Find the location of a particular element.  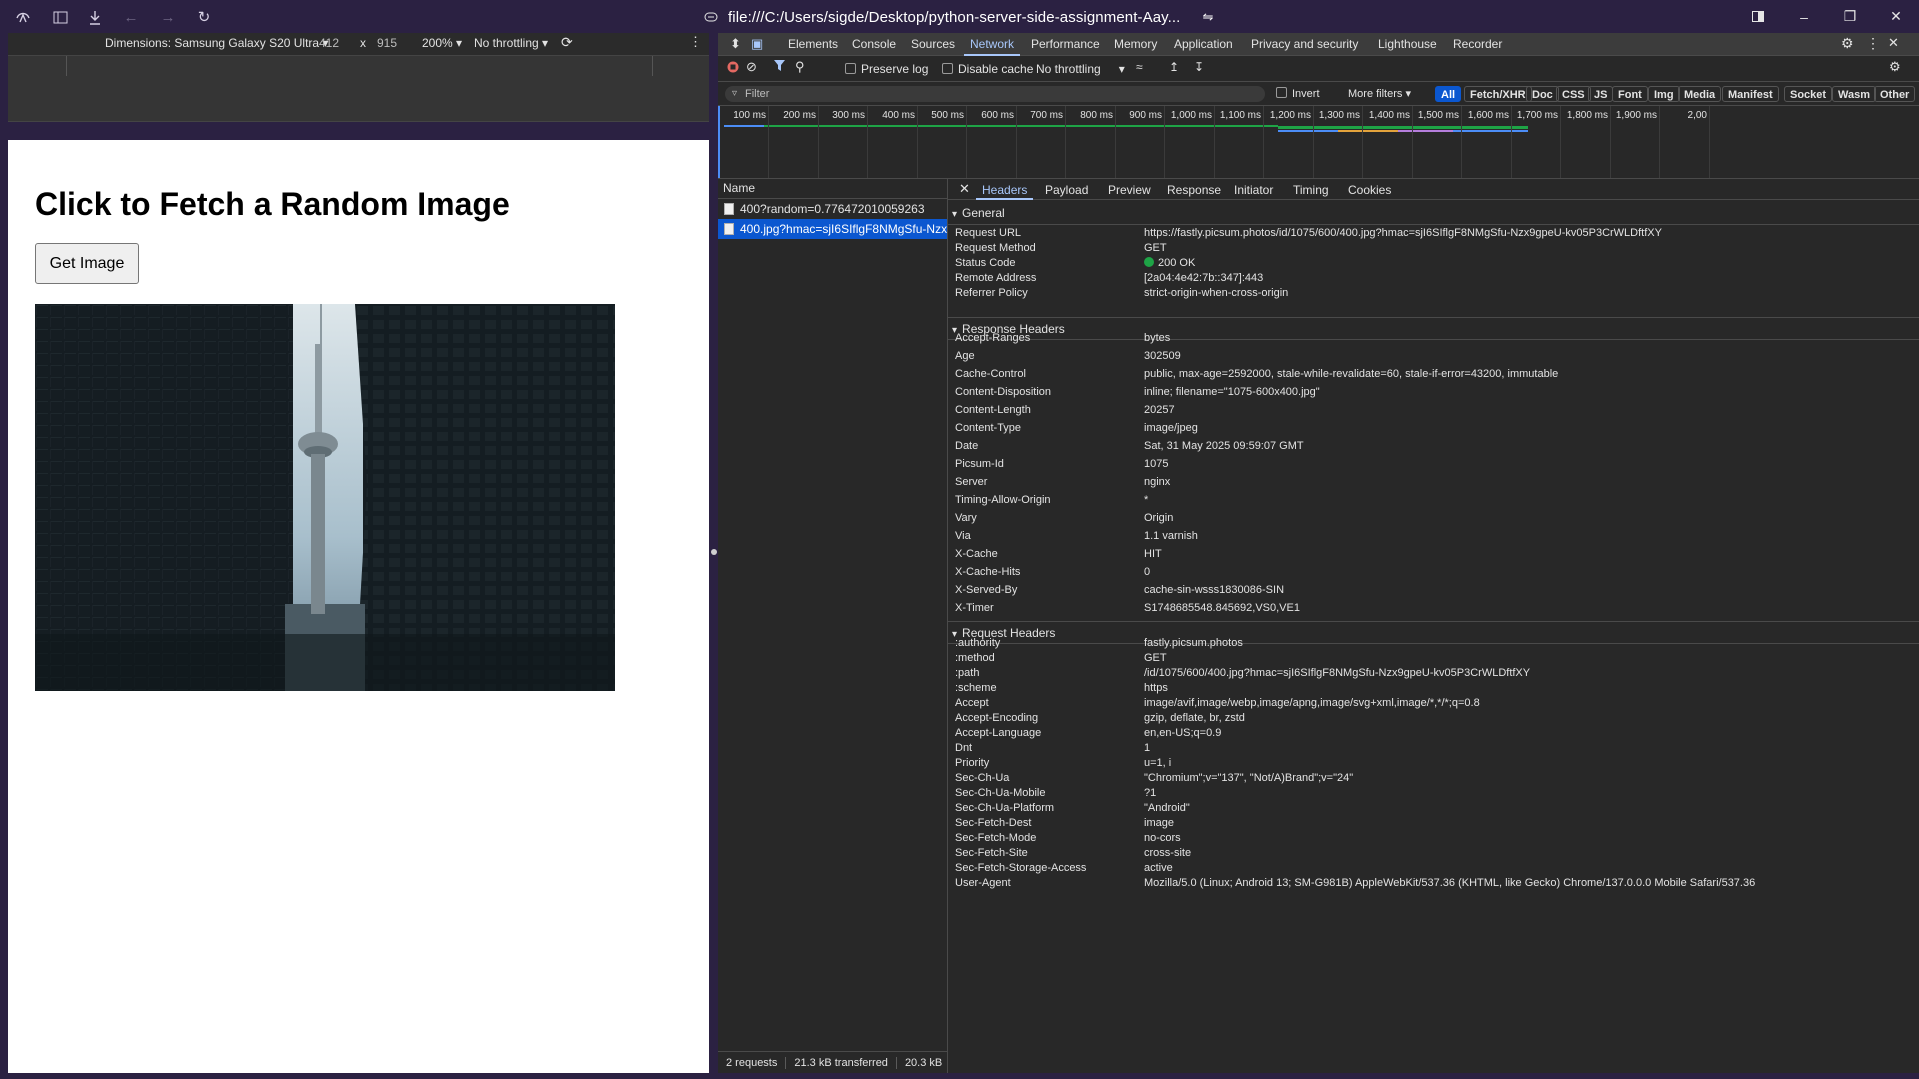

header-value: 1.1 varnish is located at coordinates (1171, 536).